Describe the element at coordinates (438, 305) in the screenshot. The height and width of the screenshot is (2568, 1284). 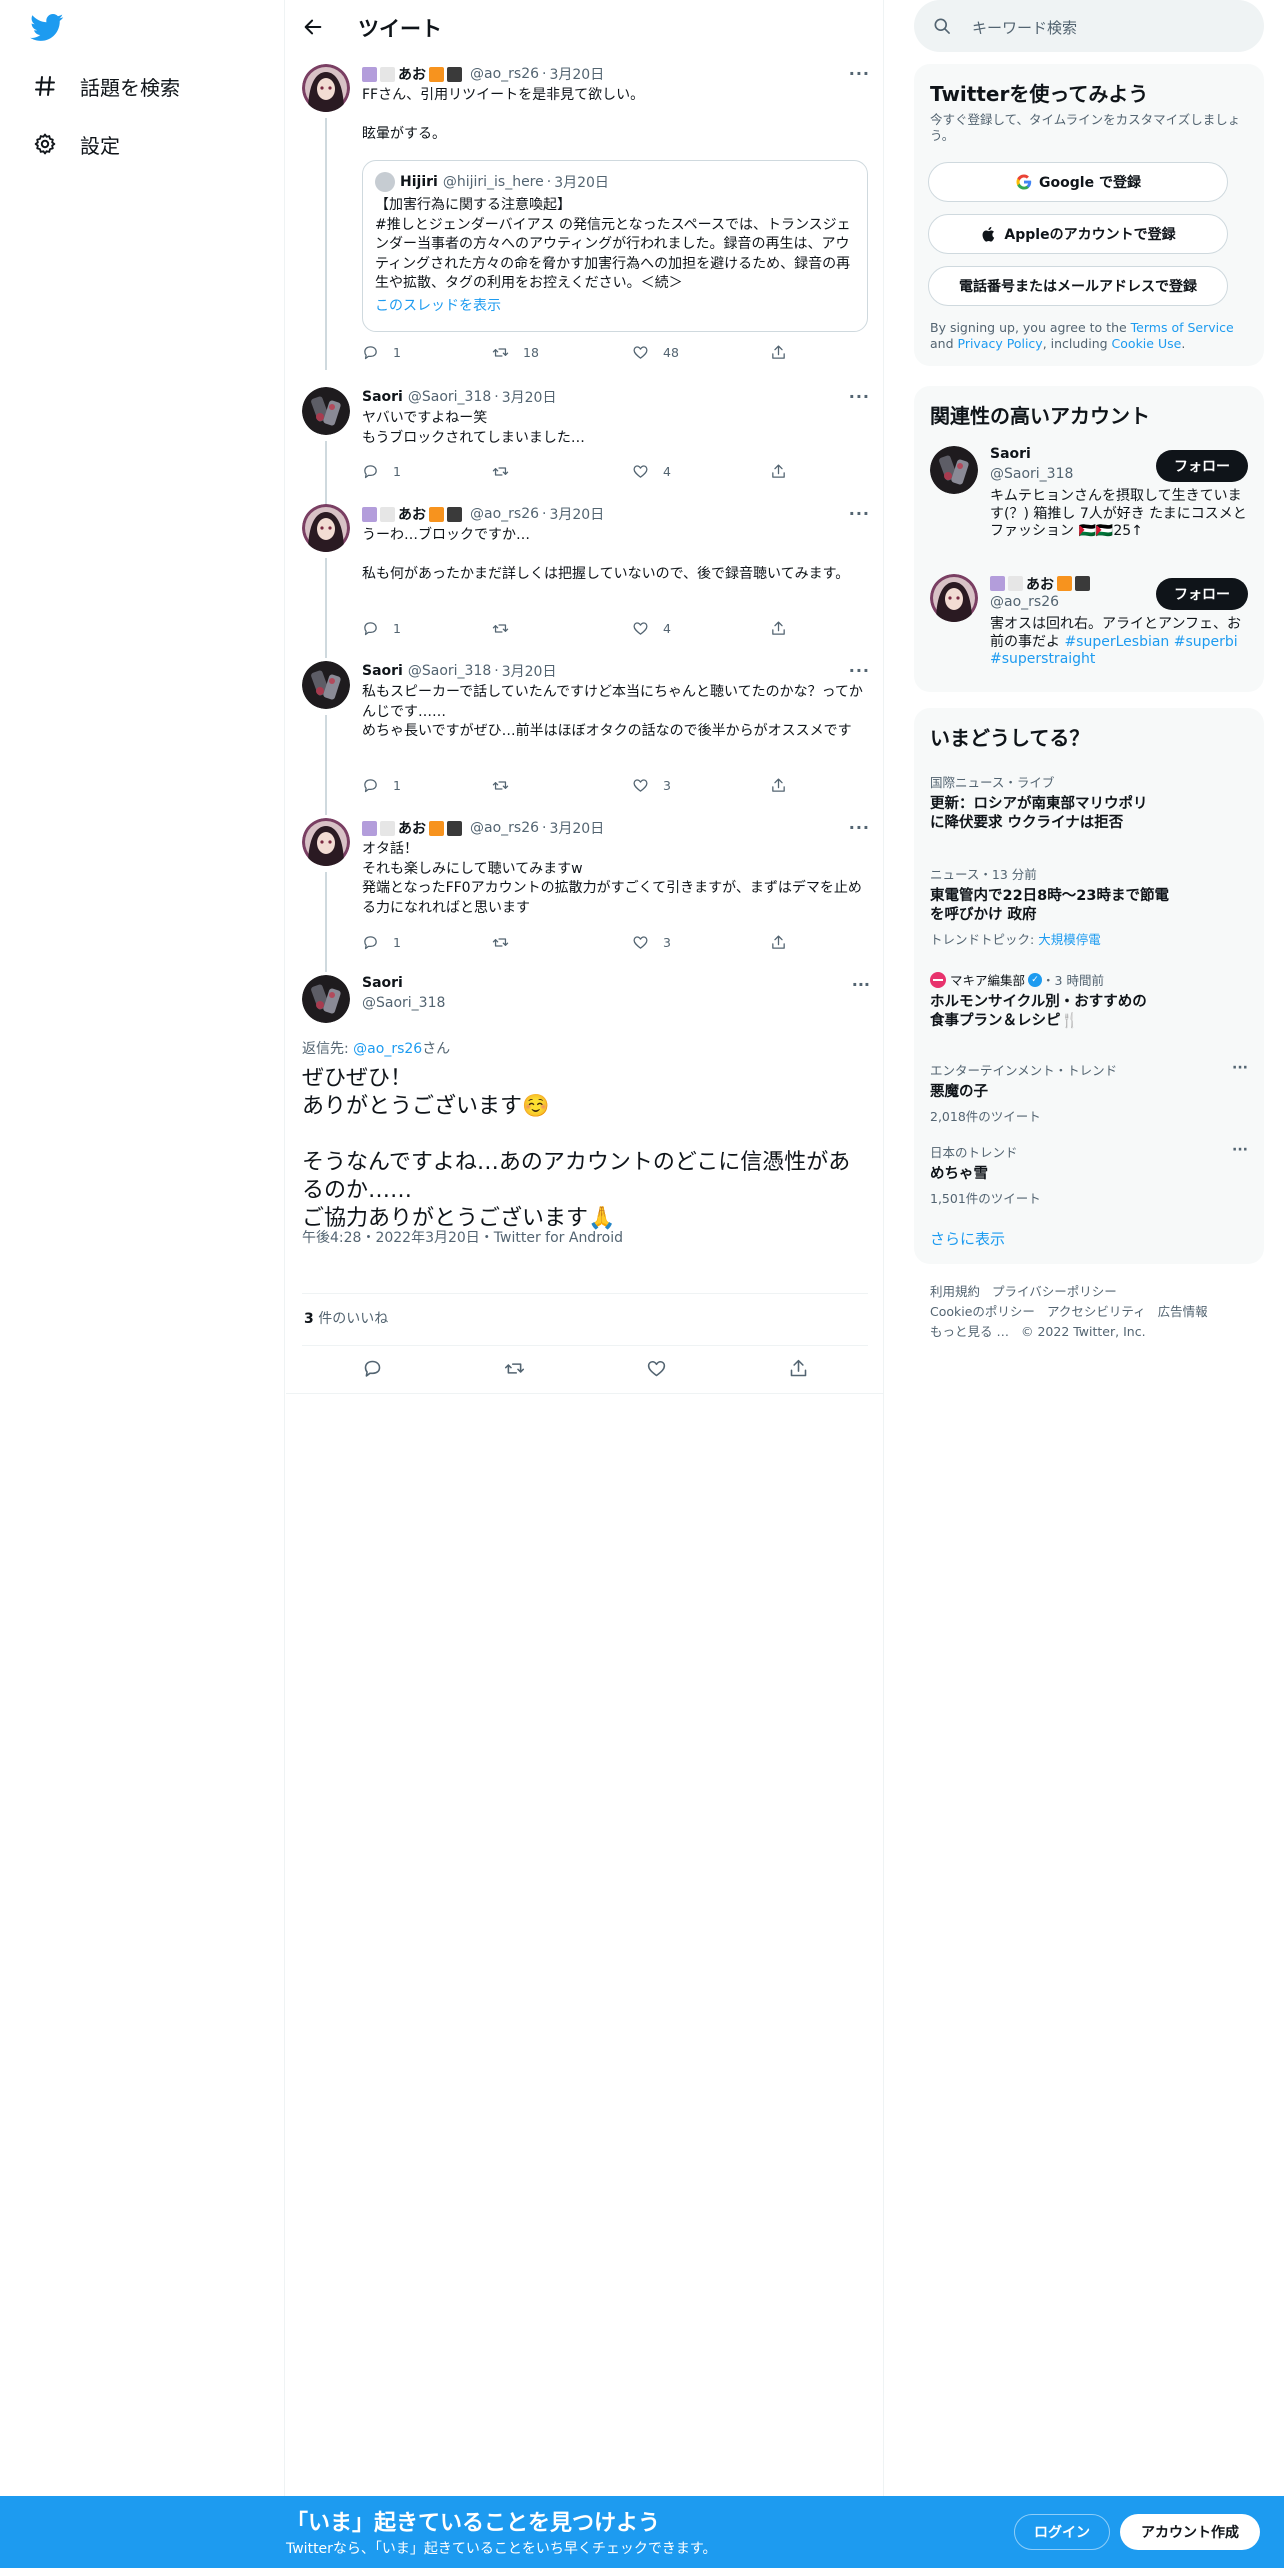
I see `show-thread-link: このスレッドを表示` at that location.